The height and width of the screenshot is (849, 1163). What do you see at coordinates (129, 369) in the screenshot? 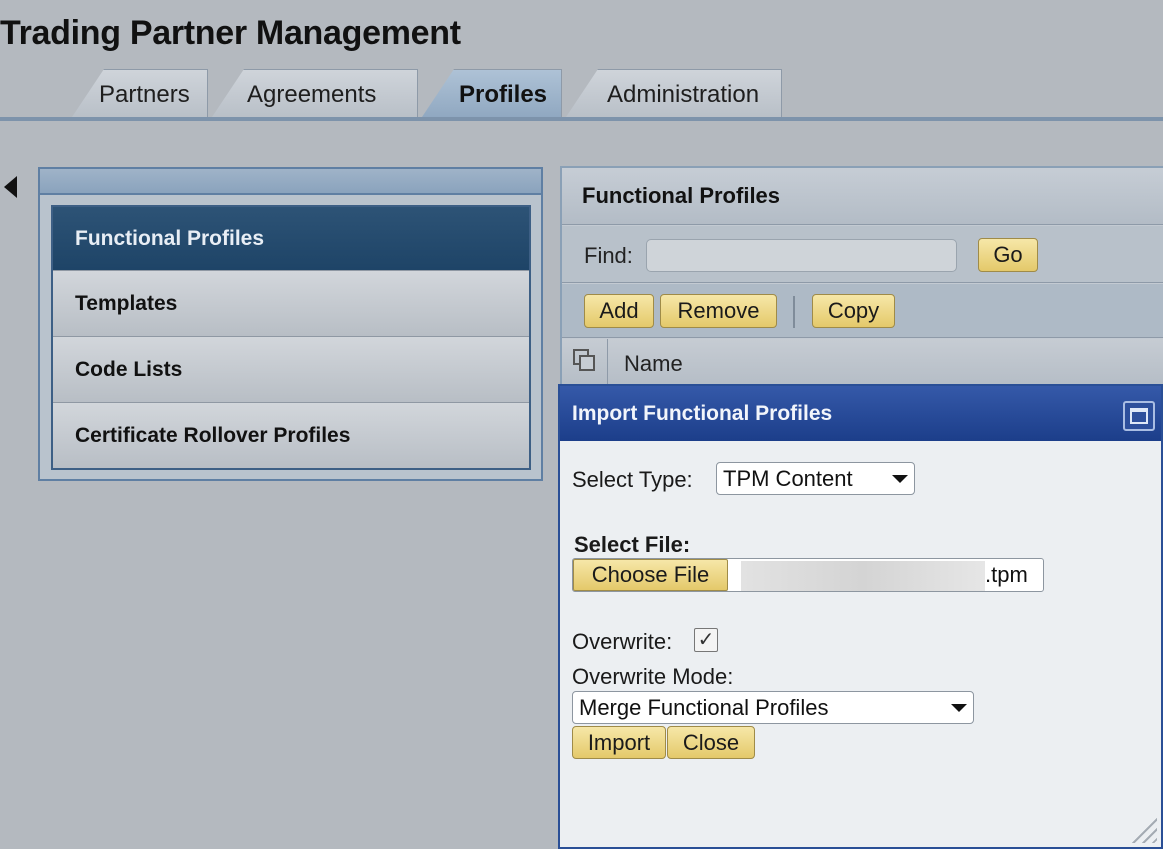
I see `nav-item-label: Code Lists` at bounding box center [129, 369].